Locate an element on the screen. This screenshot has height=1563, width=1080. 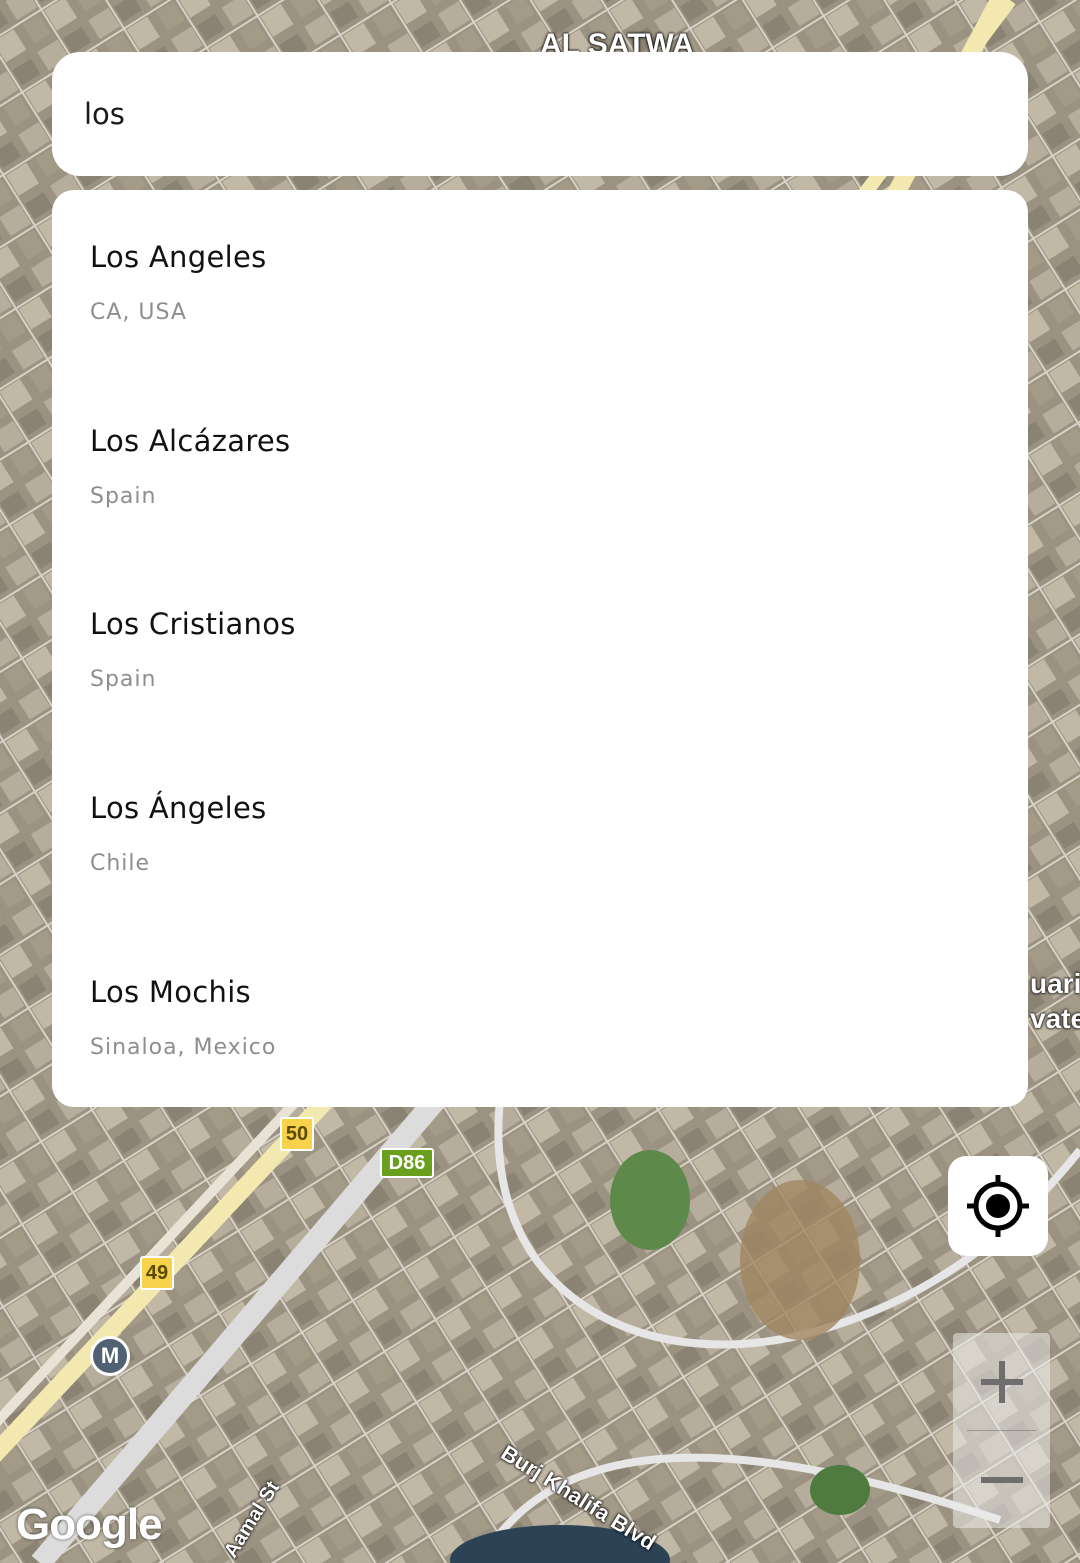
my-location-button is located at coordinates (998, 1206).